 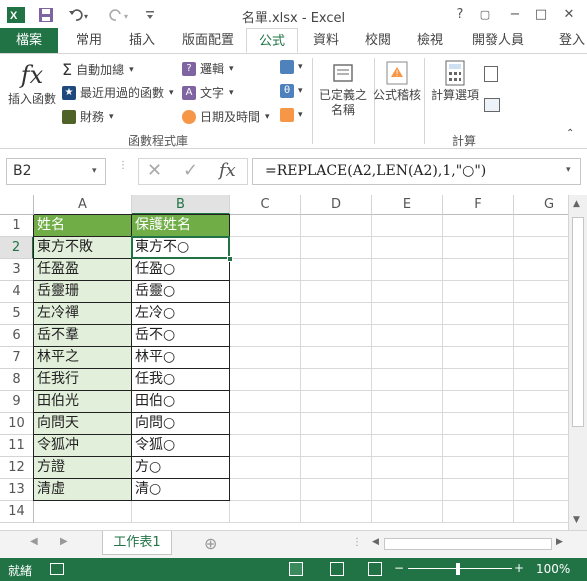 What do you see at coordinates (83, 424) in the screenshot?
I see `name-cell: 向問天` at bounding box center [83, 424].